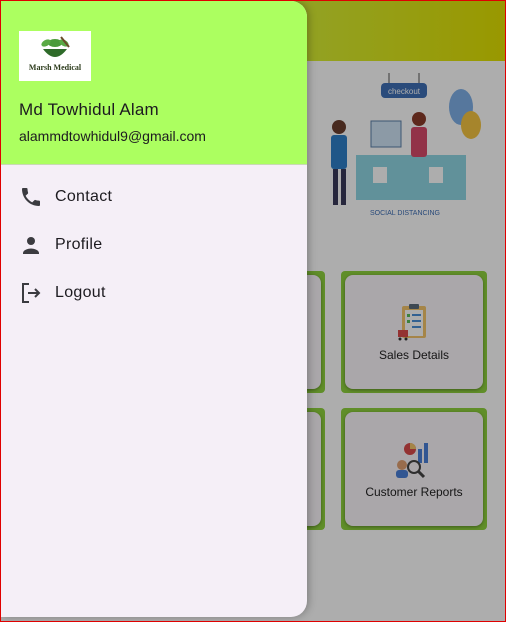  Describe the element at coordinates (31, 245) in the screenshot. I see `person-icon` at that location.